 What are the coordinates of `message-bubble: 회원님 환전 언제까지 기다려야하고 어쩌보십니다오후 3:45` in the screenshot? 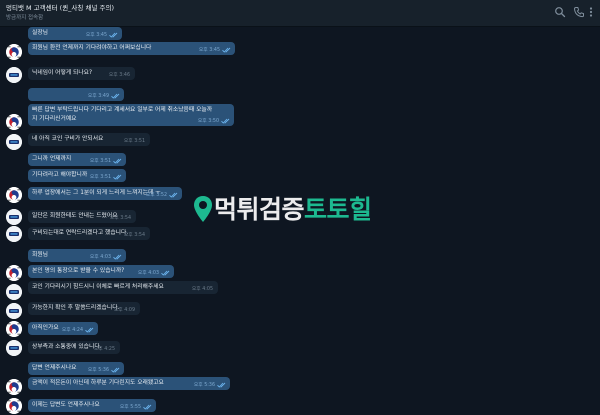 It's located at (131, 48).